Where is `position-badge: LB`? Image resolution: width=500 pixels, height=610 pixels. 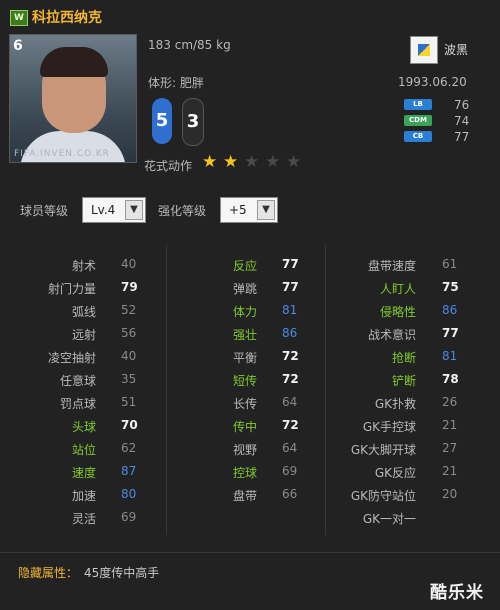 position-badge: LB is located at coordinates (418, 104).